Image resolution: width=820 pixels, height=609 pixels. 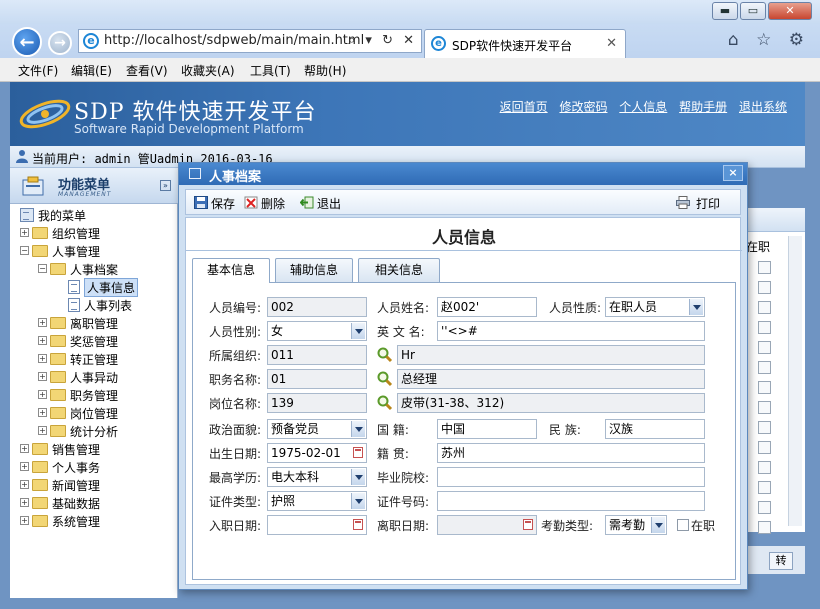 What do you see at coordinates (317, 453) in the screenshot?
I see `birth-date-field: 1975-02-01` at bounding box center [317, 453].